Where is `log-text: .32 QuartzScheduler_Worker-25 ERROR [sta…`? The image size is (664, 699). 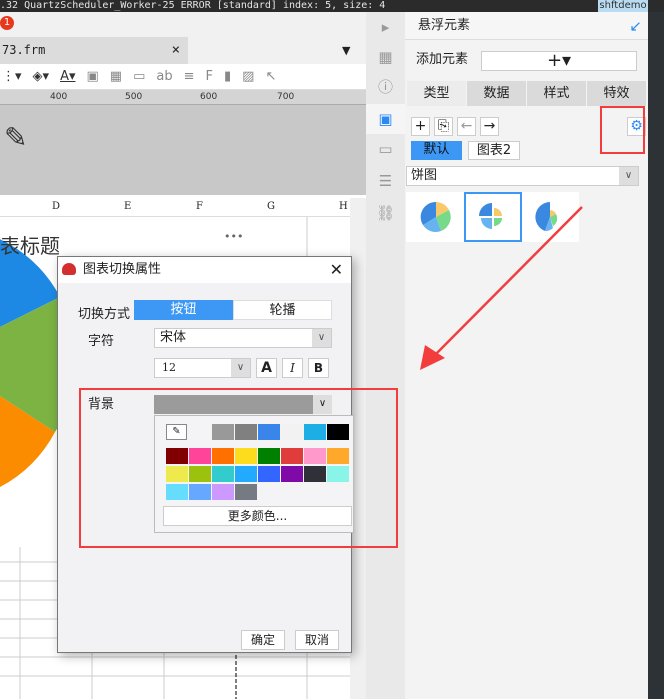 log-text: .32 QuartzScheduler_Worker-25 ERROR [sta… is located at coordinates (193, 5).